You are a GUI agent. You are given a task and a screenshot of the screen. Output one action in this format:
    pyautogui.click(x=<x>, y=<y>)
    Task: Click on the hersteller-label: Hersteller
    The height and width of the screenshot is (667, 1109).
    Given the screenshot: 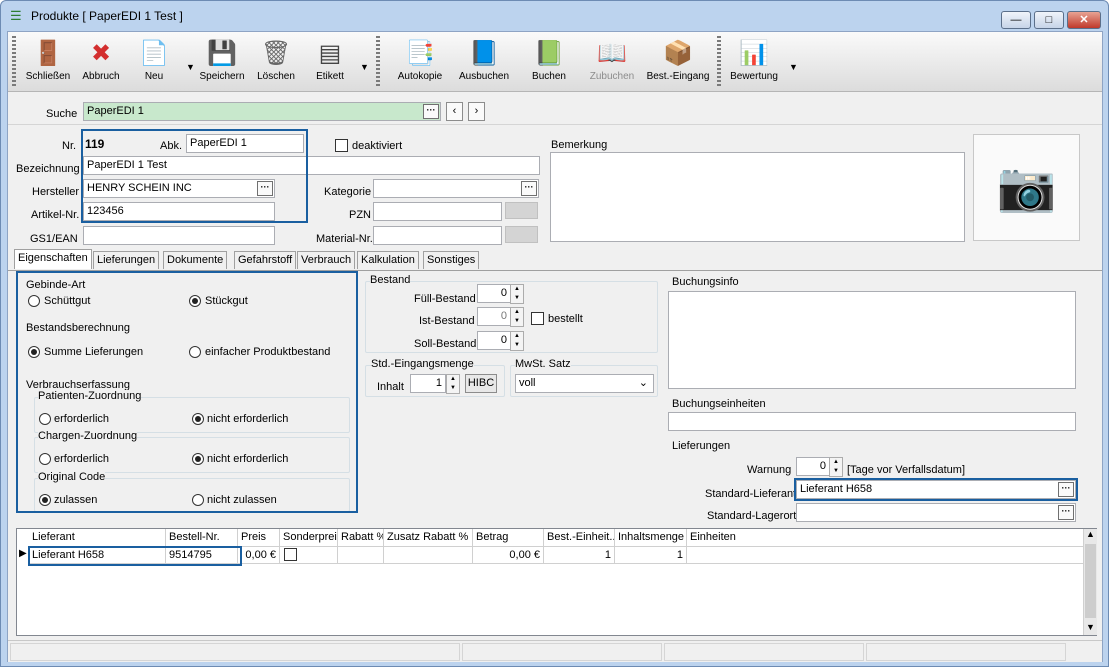 What is the action you would take?
    pyautogui.click(x=56, y=192)
    